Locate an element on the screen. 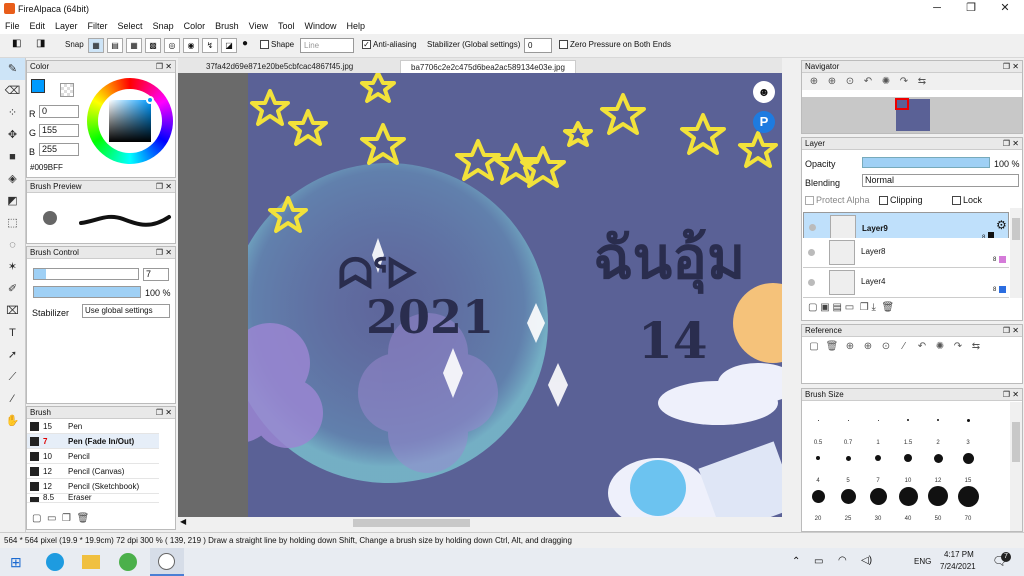  text-tool-icon: T is located at coordinates (12, 333).